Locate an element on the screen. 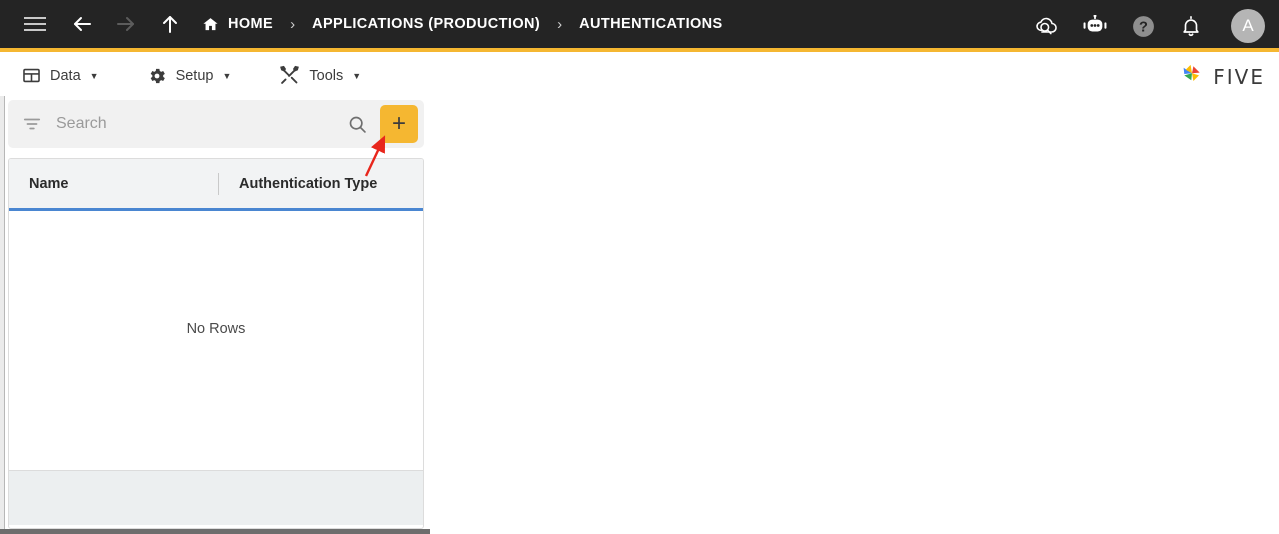 This screenshot has height=534, width=1279. chatbot-icon is located at coordinates (1095, 26).